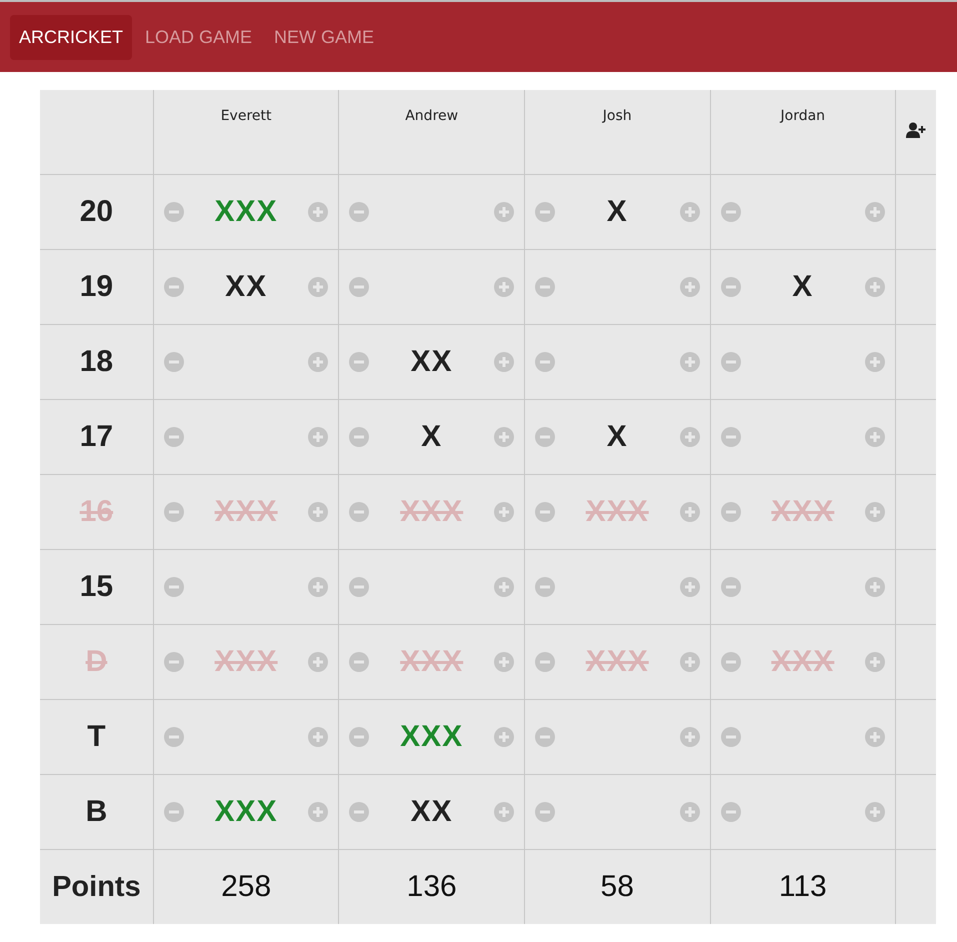 This screenshot has height=942, width=957. What do you see at coordinates (802, 886) in the screenshot?
I see `points-value: 113` at bounding box center [802, 886].